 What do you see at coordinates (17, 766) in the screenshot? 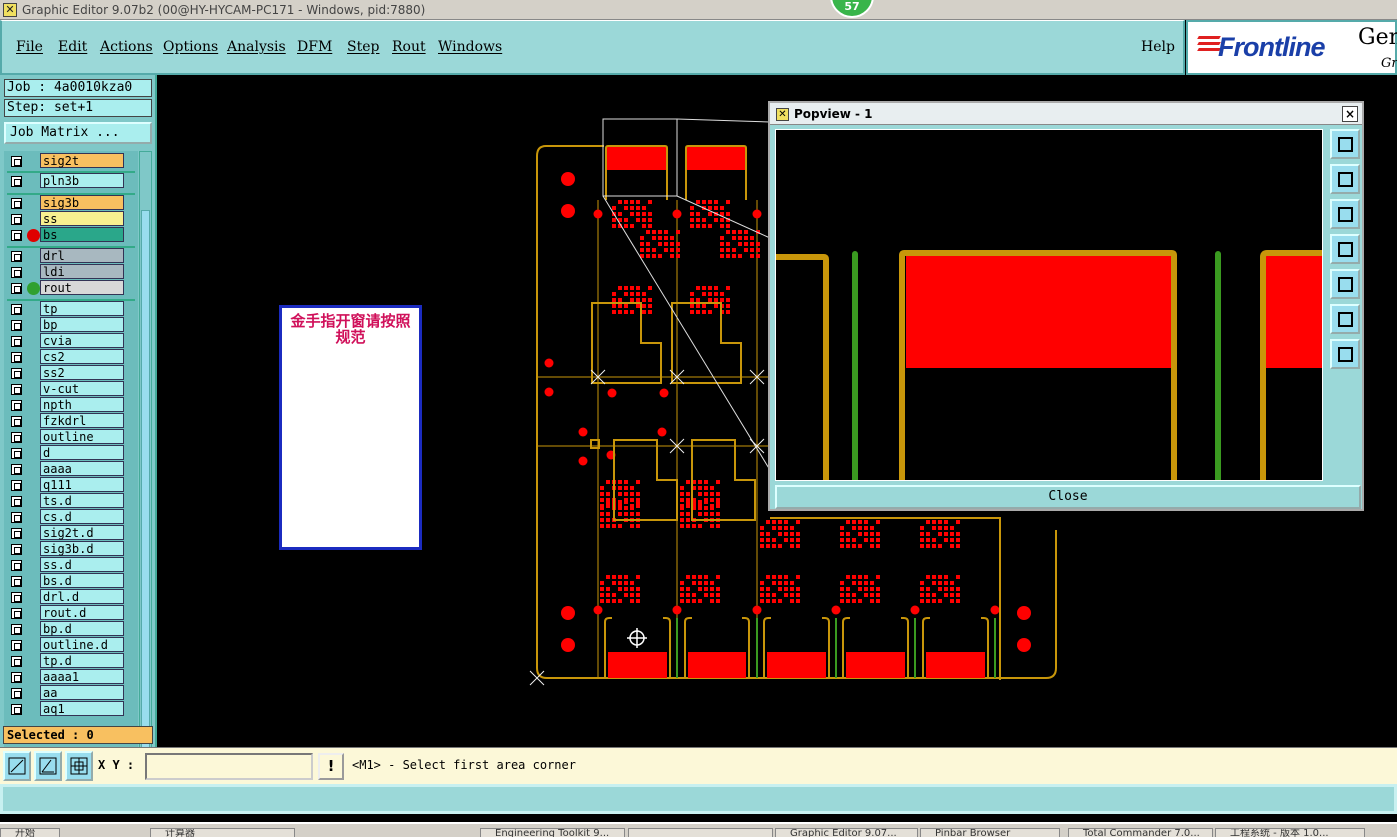
I see `snap-tool-button` at bounding box center [17, 766].